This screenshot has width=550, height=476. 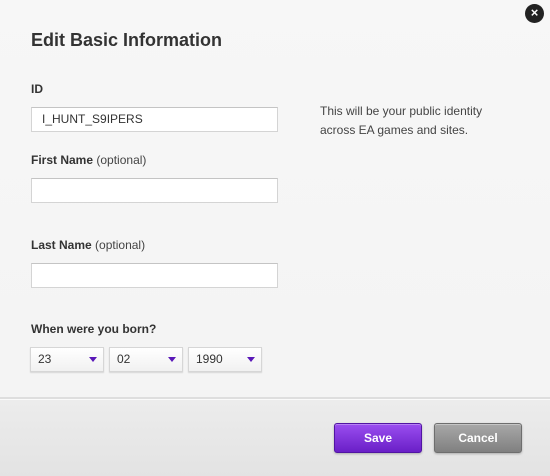 What do you see at coordinates (61, 245) in the screenshot?
I see `last-name-label-text: Last Name` at bounding box center [61, 245].